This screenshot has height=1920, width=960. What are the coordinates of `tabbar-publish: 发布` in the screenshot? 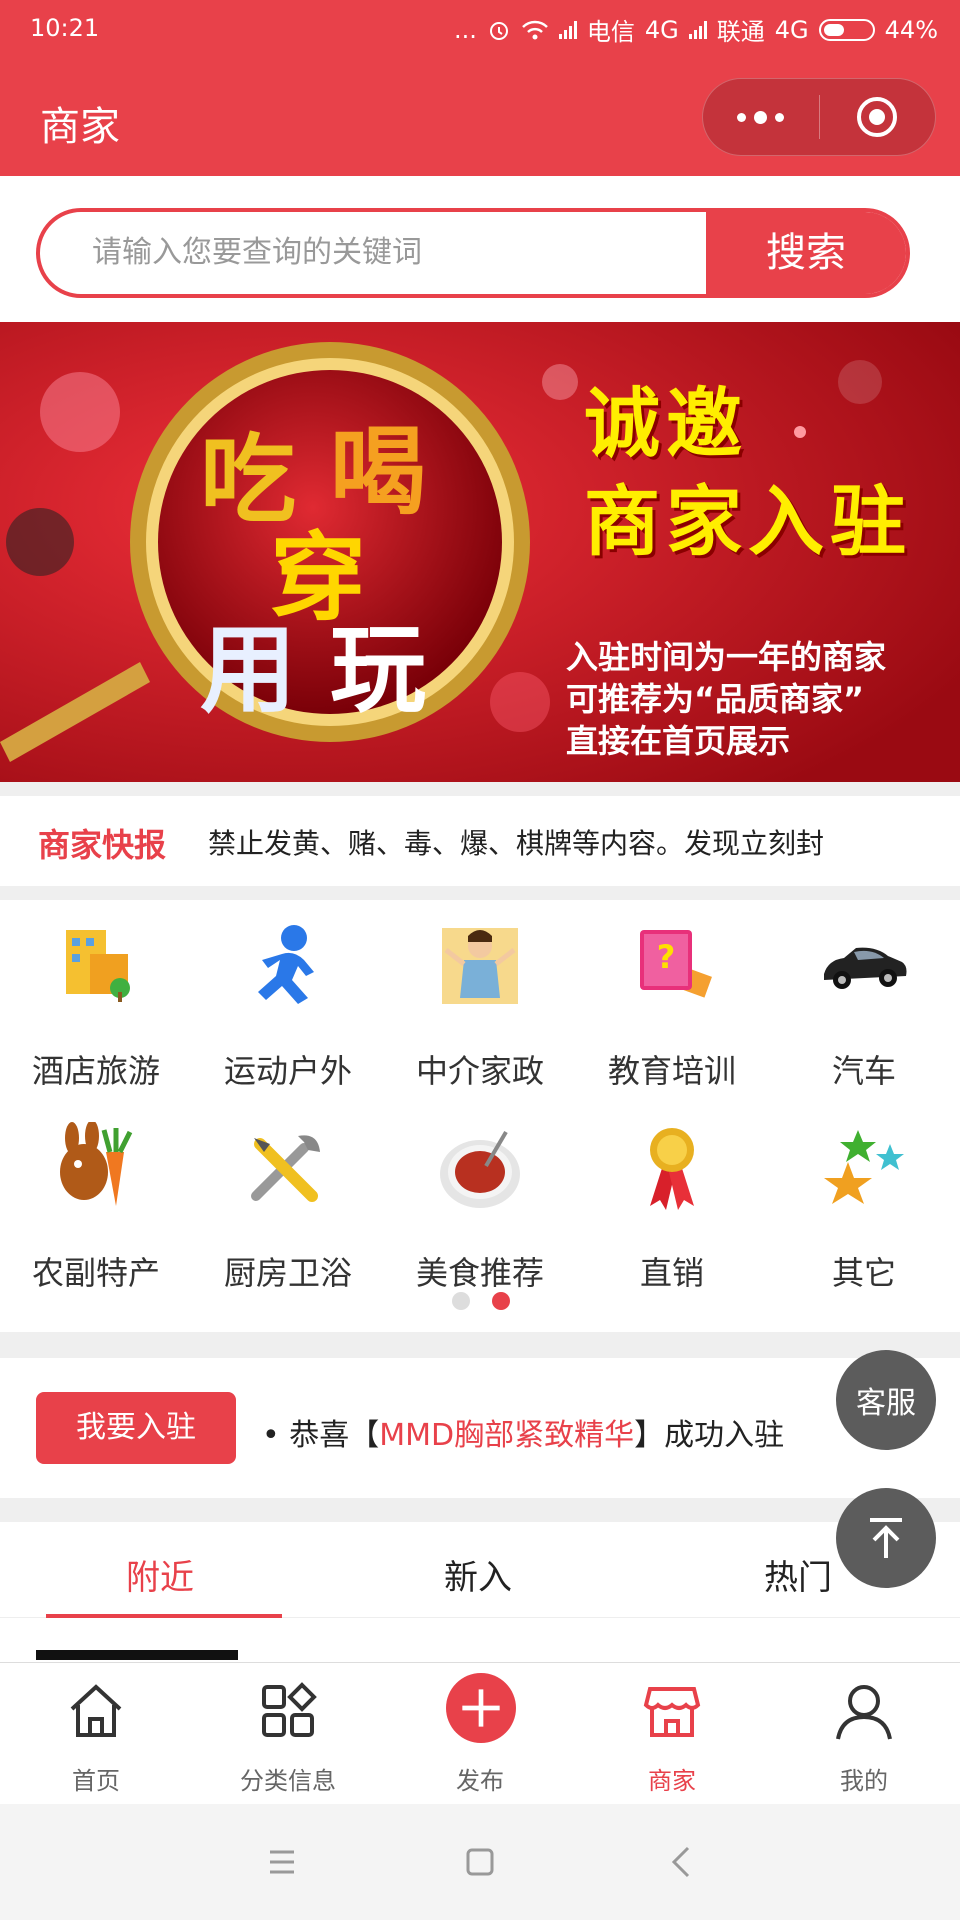 It's located at (480, 1734).